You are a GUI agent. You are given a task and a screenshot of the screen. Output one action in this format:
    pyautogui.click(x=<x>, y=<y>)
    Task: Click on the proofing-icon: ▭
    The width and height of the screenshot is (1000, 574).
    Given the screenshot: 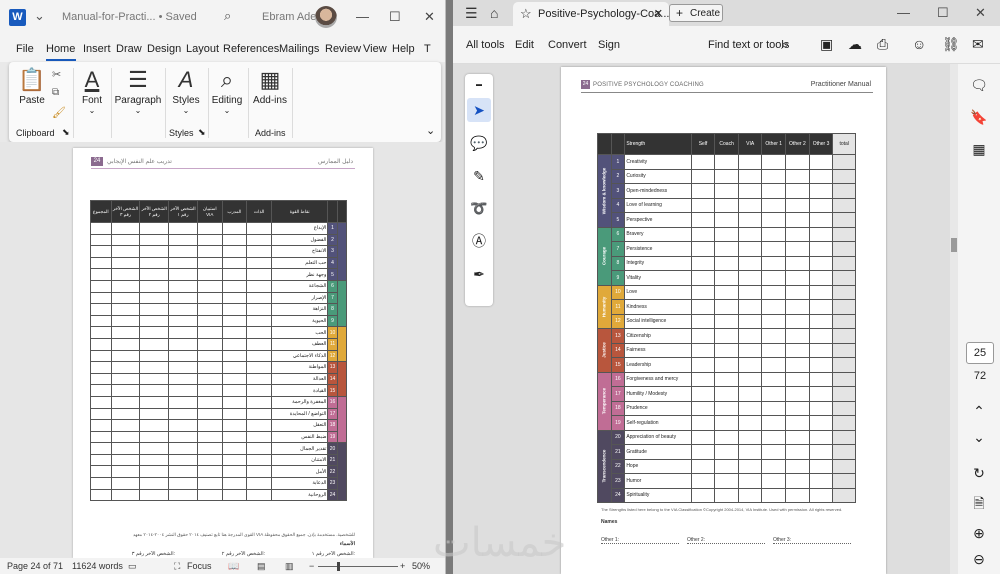 What is the action you would take?
    pyautogui.click(x=132, y=566)
    